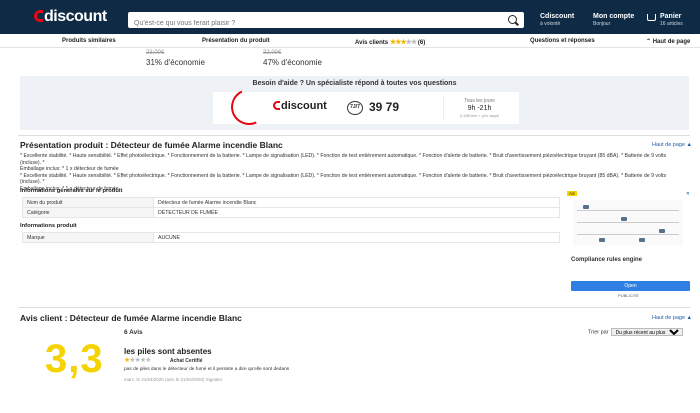 This screenshot has width=700, height=413. What do you see at coordinates (649, 42) in the screenshot?
I see `chevron-up-icon: ⌃` at bounding box center [649, 42].